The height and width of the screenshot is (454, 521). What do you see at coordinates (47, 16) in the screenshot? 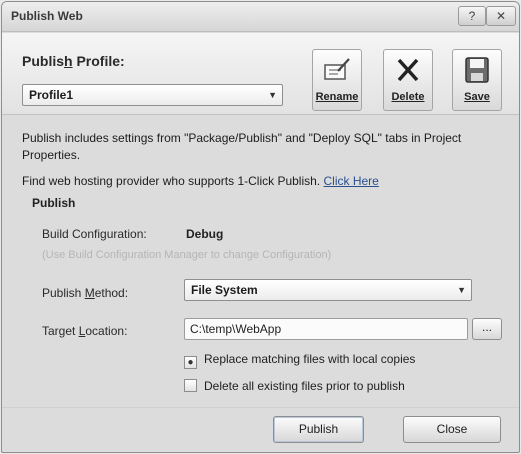
I see `window-title: Publish Web` at bounding box center [47, 16].